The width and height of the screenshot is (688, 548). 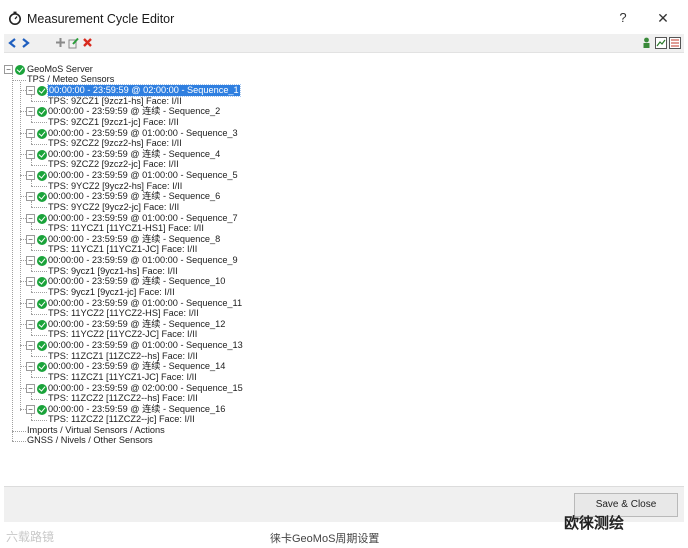 I want to click on tree-sequence-sensor-item: TPS: 11ZCZ1 [11YCZ1-JC] Face: I/II, so click(x=122, y=377).